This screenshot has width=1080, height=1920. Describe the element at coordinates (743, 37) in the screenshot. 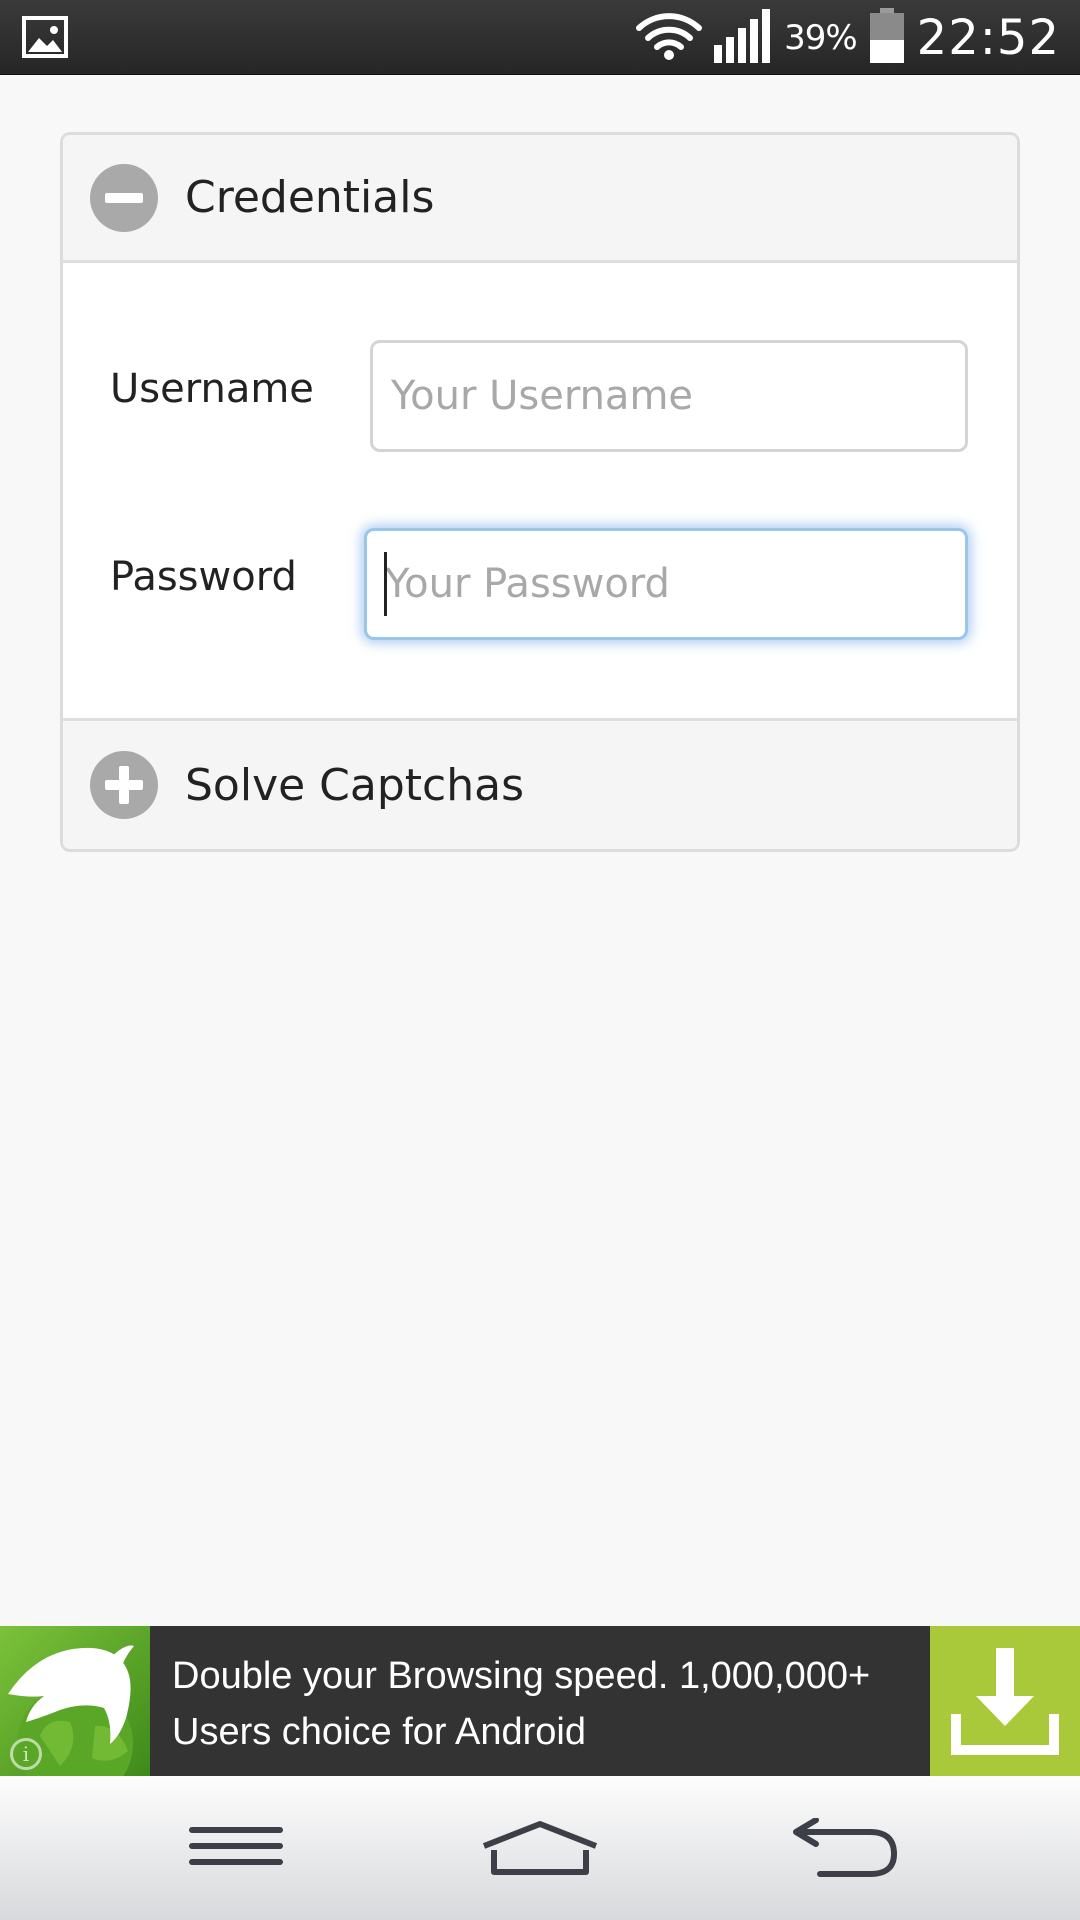

I see `signal-icon` at that location.